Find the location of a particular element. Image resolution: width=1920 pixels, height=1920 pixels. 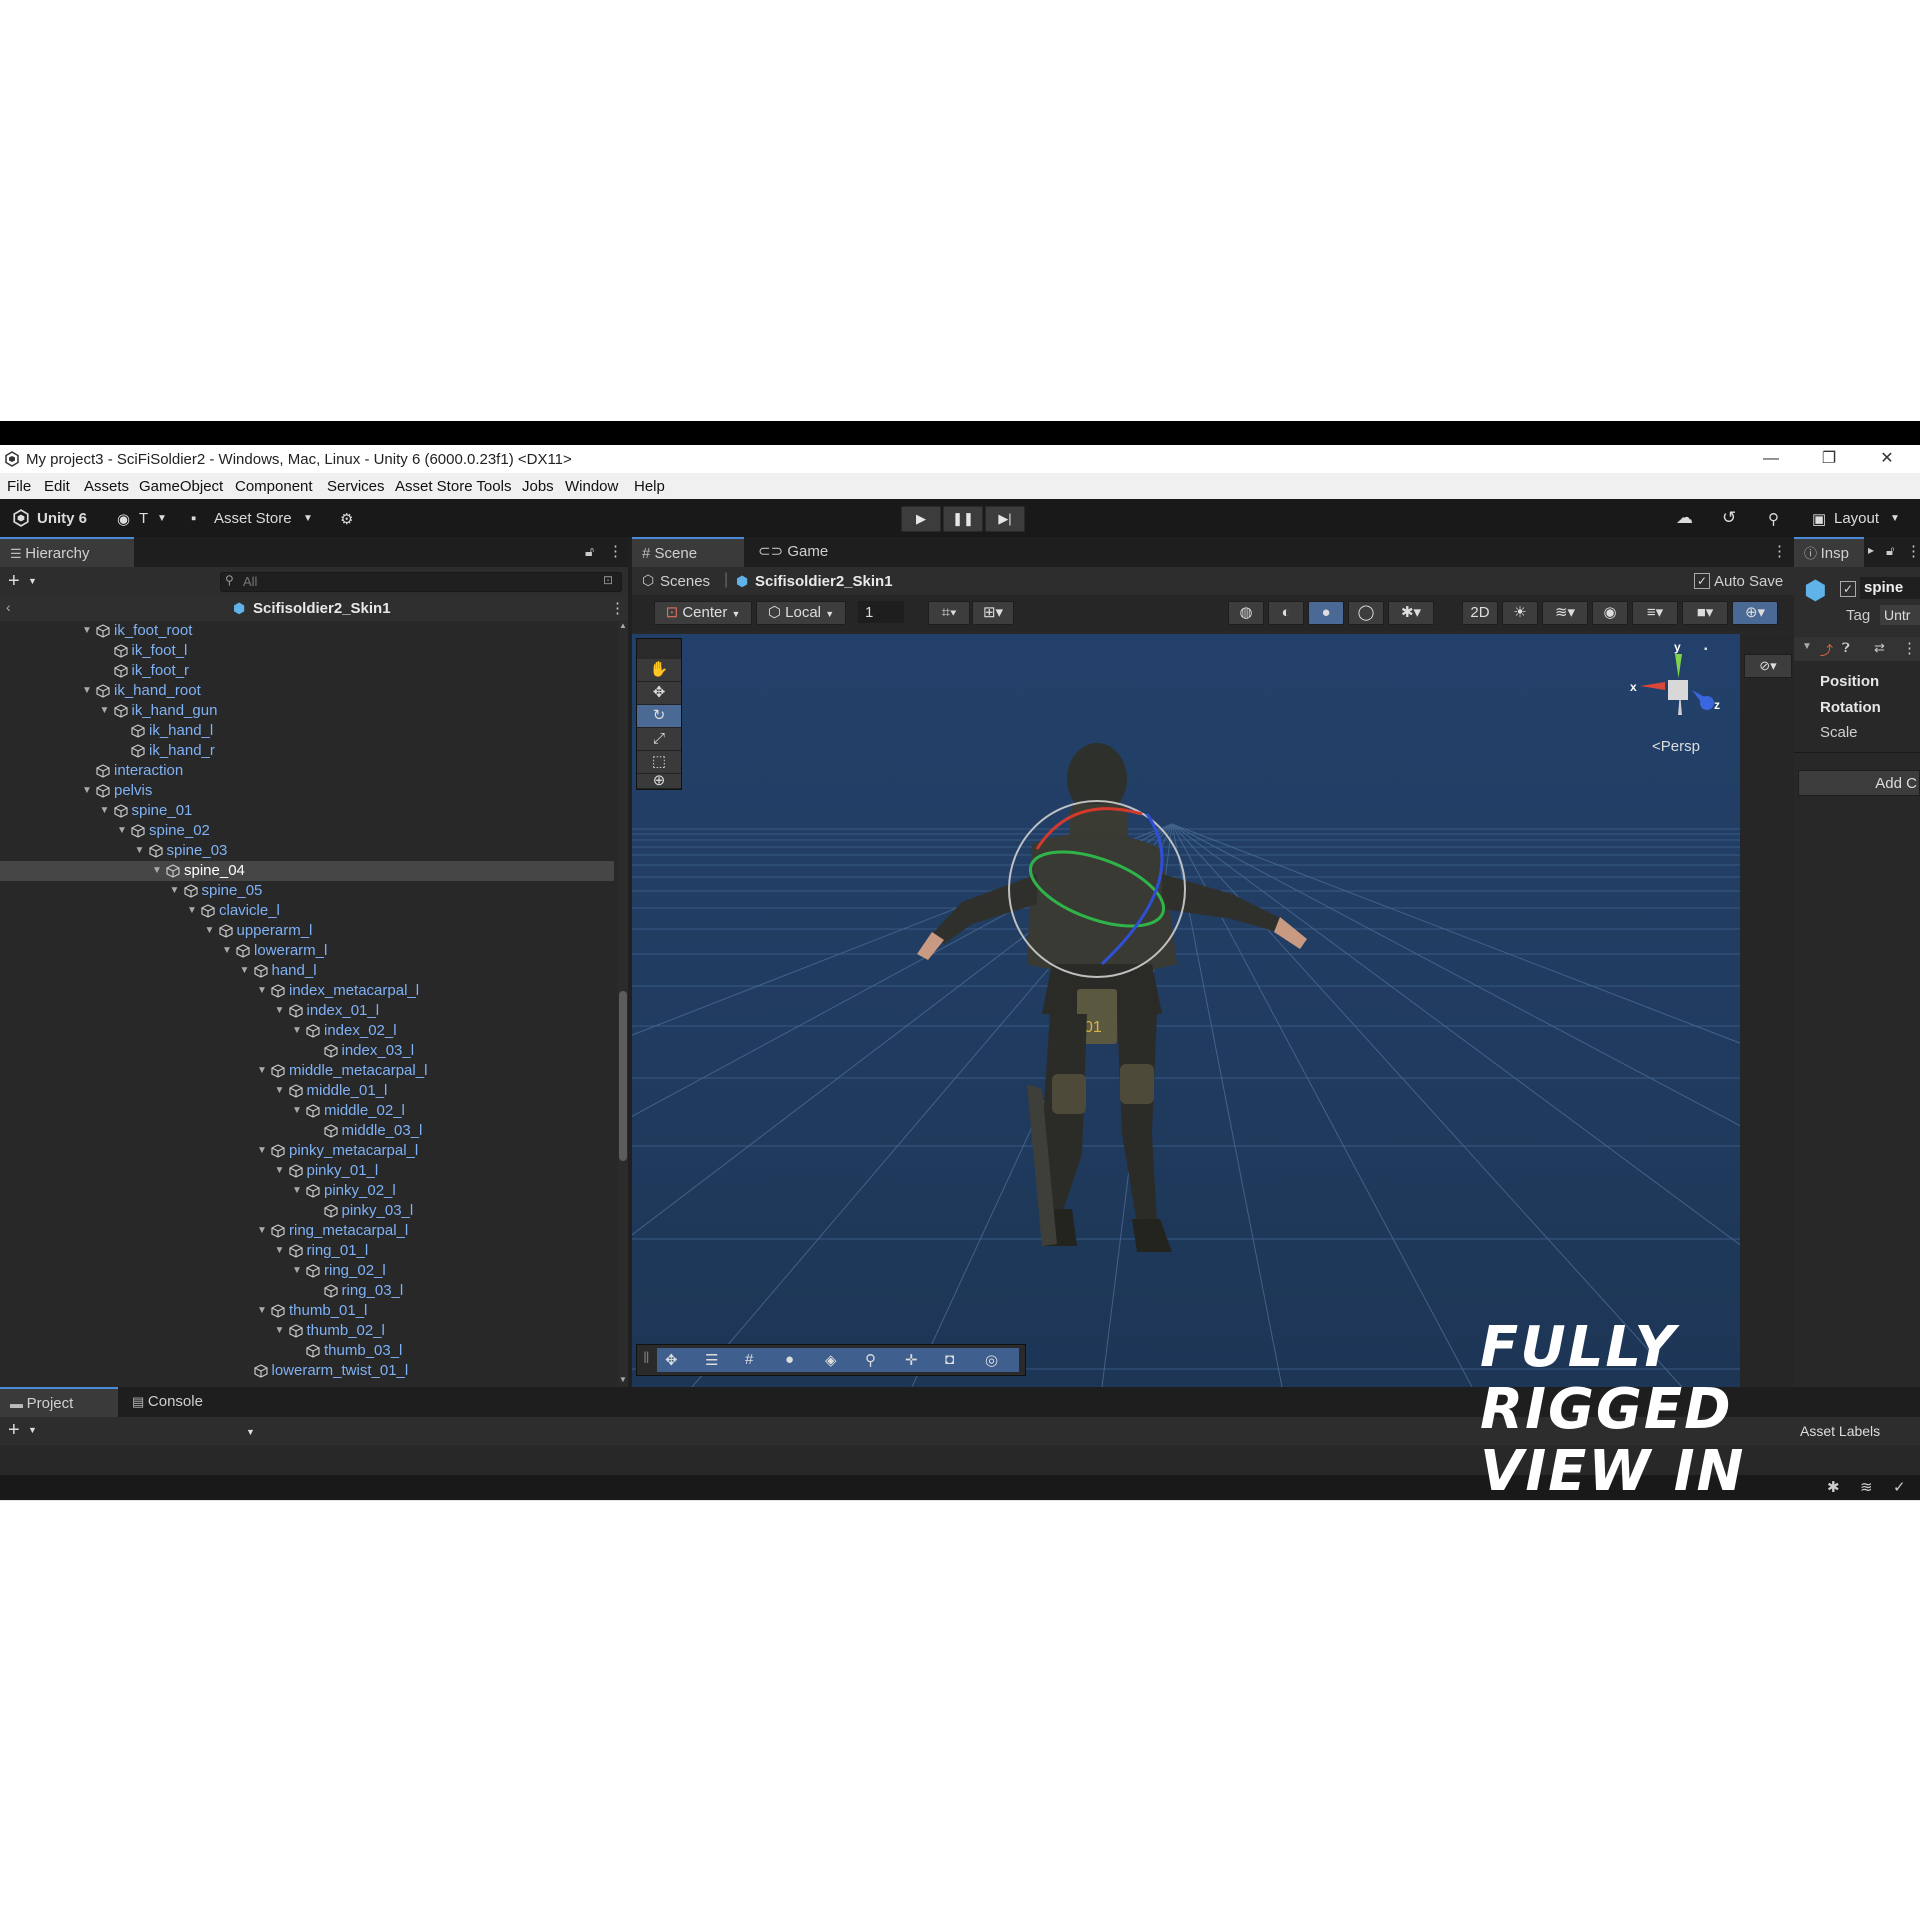

layers-button: ≡▾ is located at coordinates (1655, 613).